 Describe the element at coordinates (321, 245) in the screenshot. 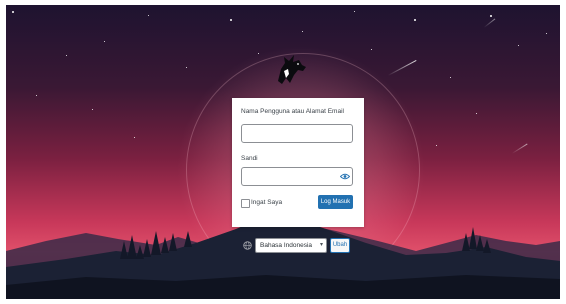

I see `chevron-down-icon: ▾` at that location.